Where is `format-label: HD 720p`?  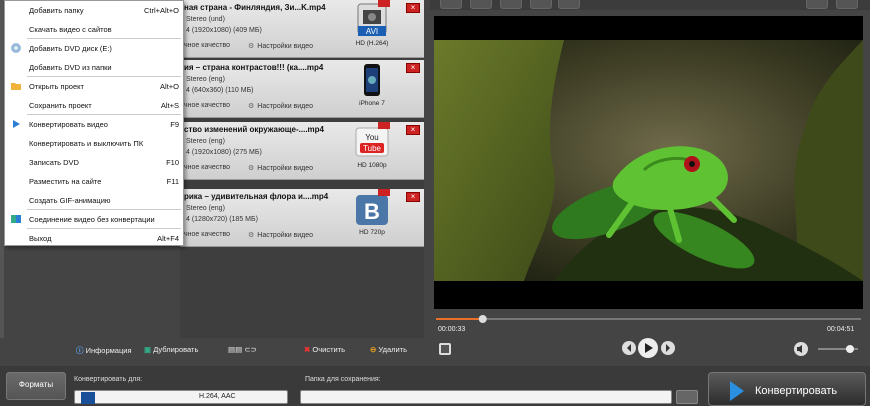
format-label: HD 720p is located at coordinates (372, 232).